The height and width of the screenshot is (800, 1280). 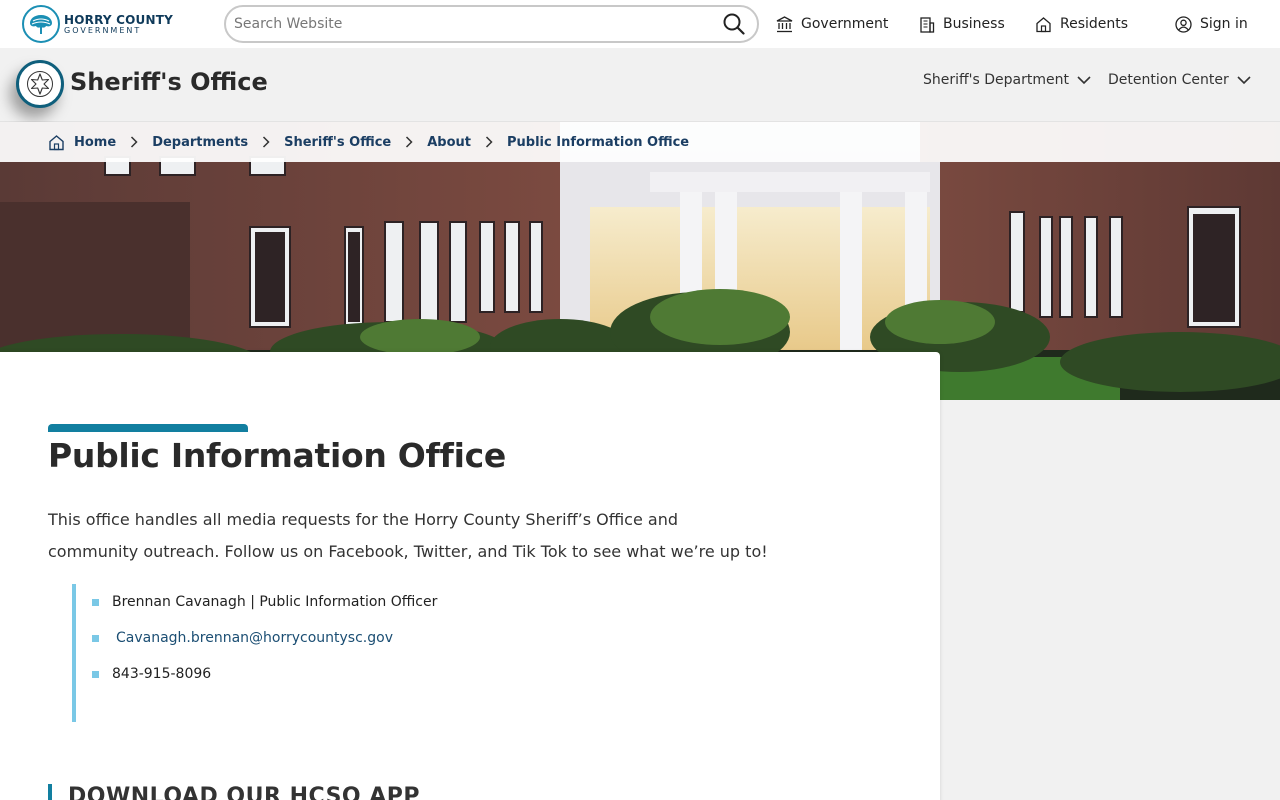 I want to click on nav-residents-label: Residents, so click(x=1094, y=24).